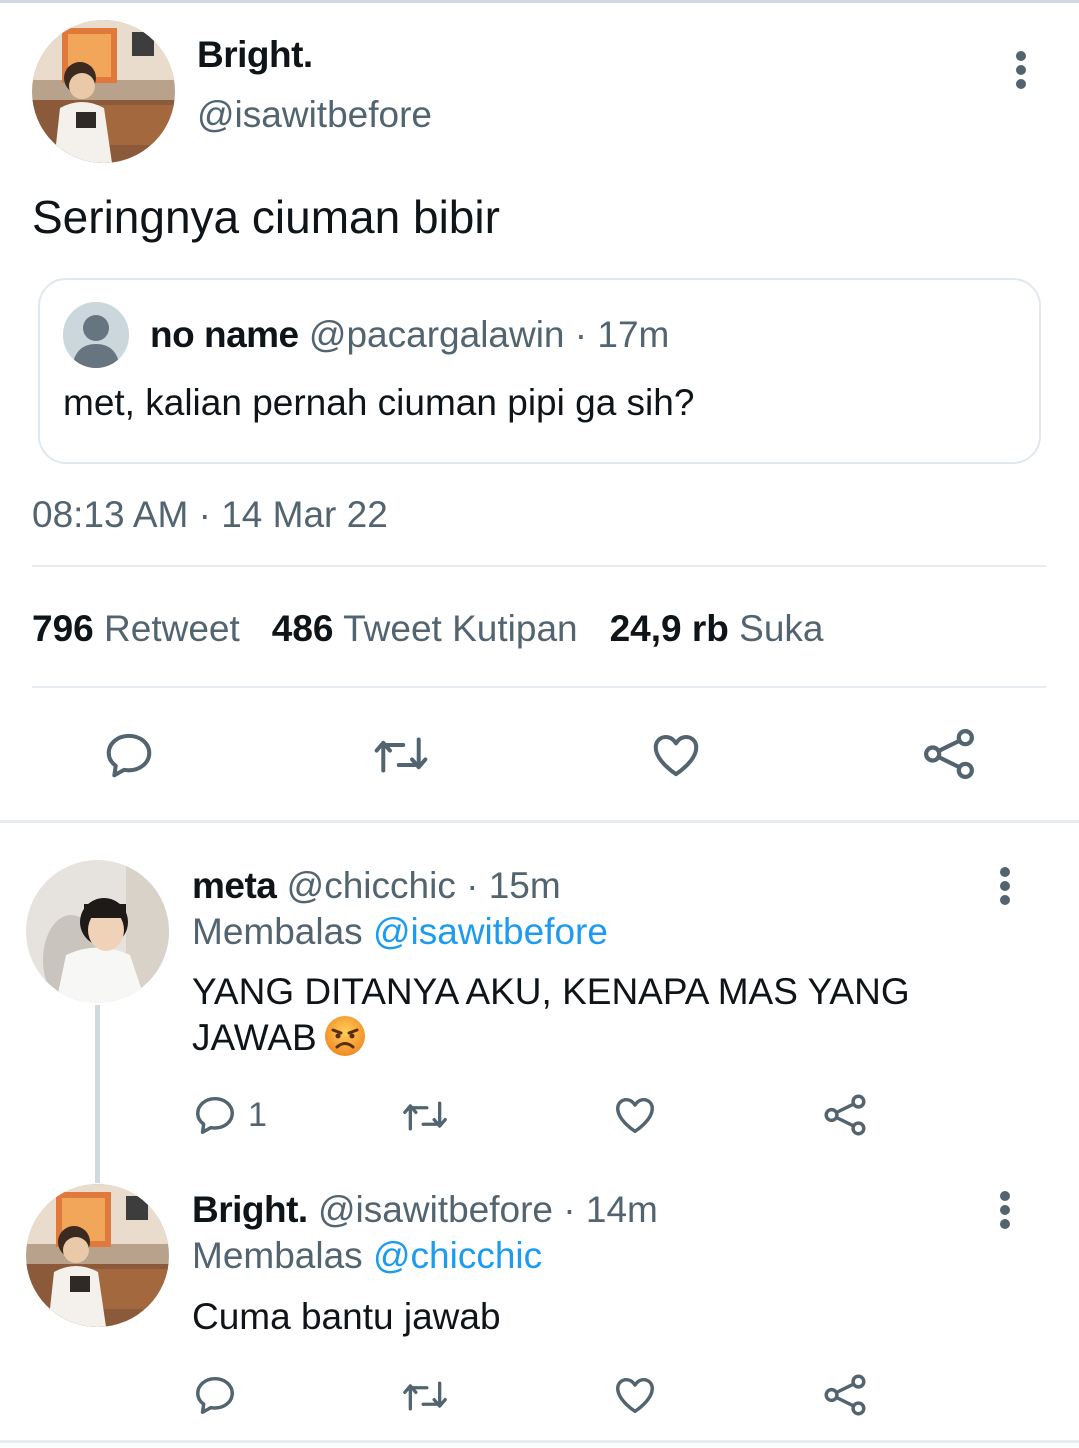  I want to click on retweets-count: 796, so click(63, 628).